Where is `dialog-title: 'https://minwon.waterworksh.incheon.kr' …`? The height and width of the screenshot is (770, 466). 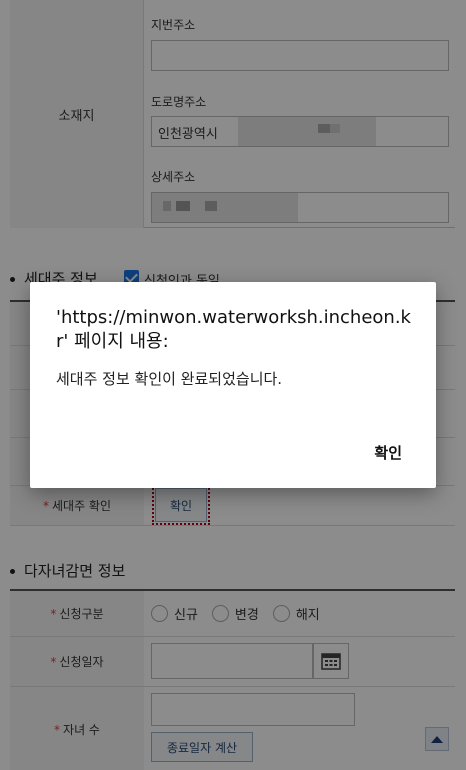
dialog-title: 'https://minwon.waterworksh.incheon.kr' … is located at coordinates (233, 329).